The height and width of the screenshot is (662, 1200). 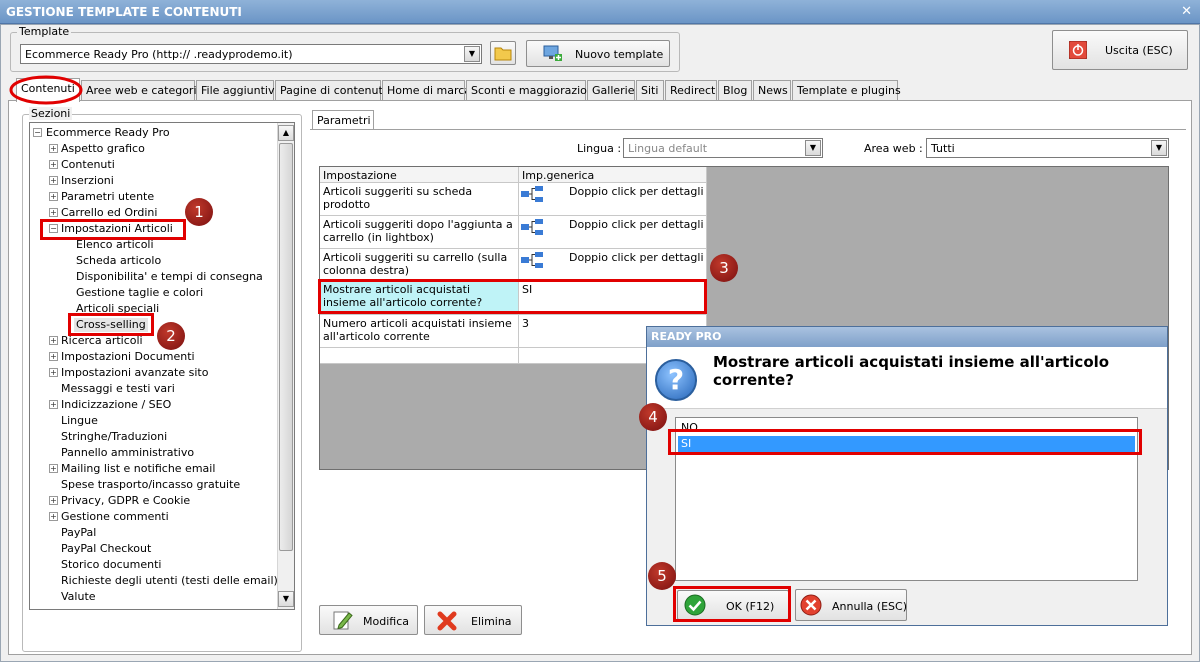 I want to click on lingua-select: Lingua default ▼, so click(x=723, y=148).